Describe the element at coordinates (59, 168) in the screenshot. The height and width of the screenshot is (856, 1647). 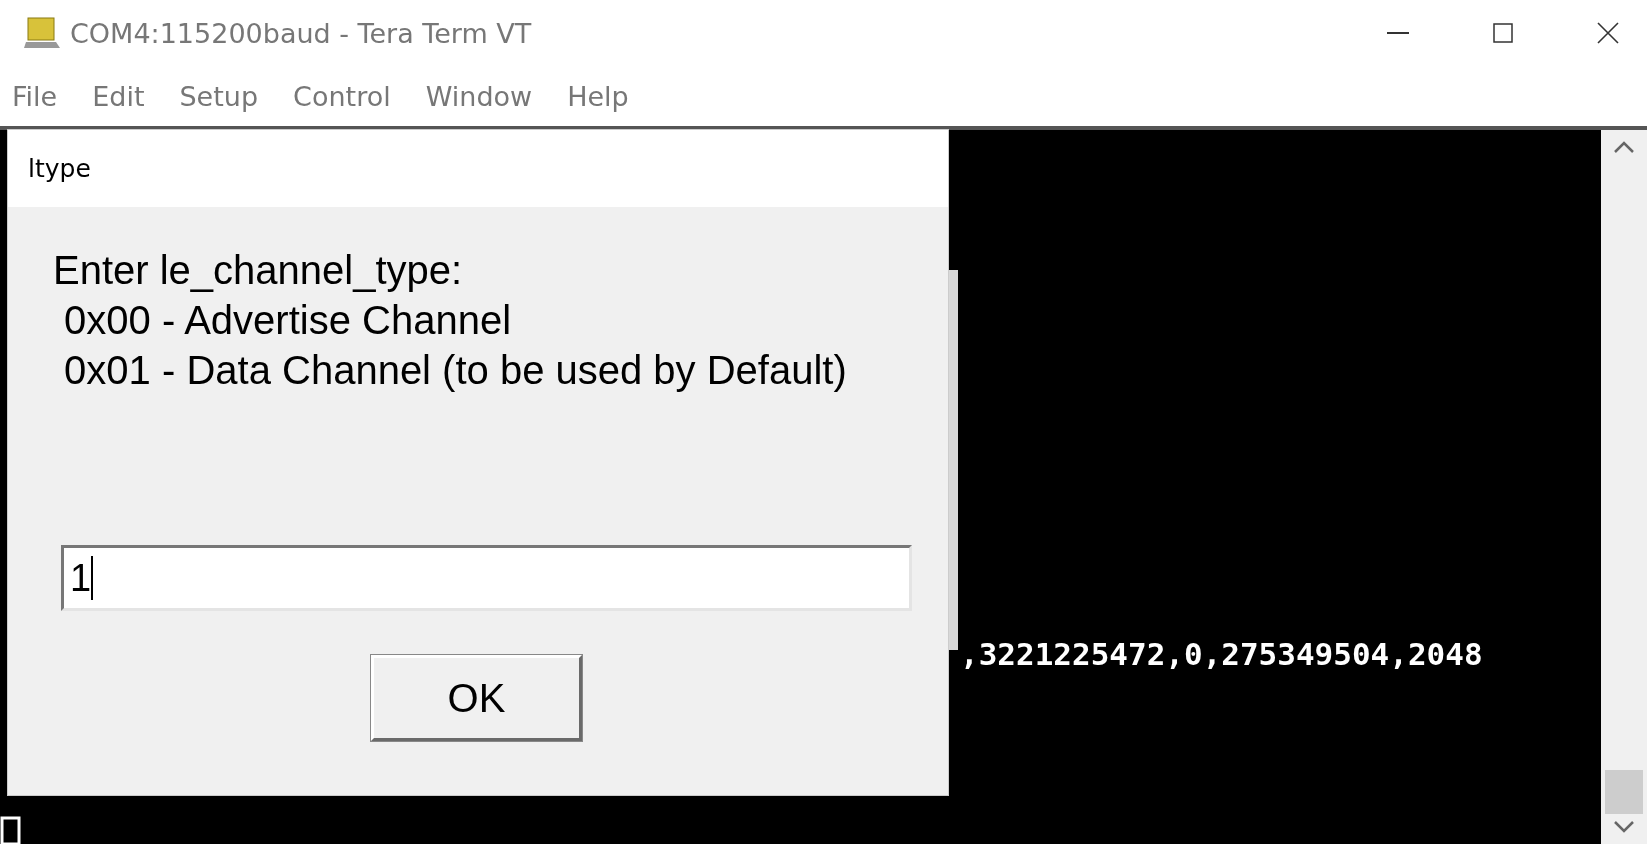
I see `dialog-title: ltype` at that location.